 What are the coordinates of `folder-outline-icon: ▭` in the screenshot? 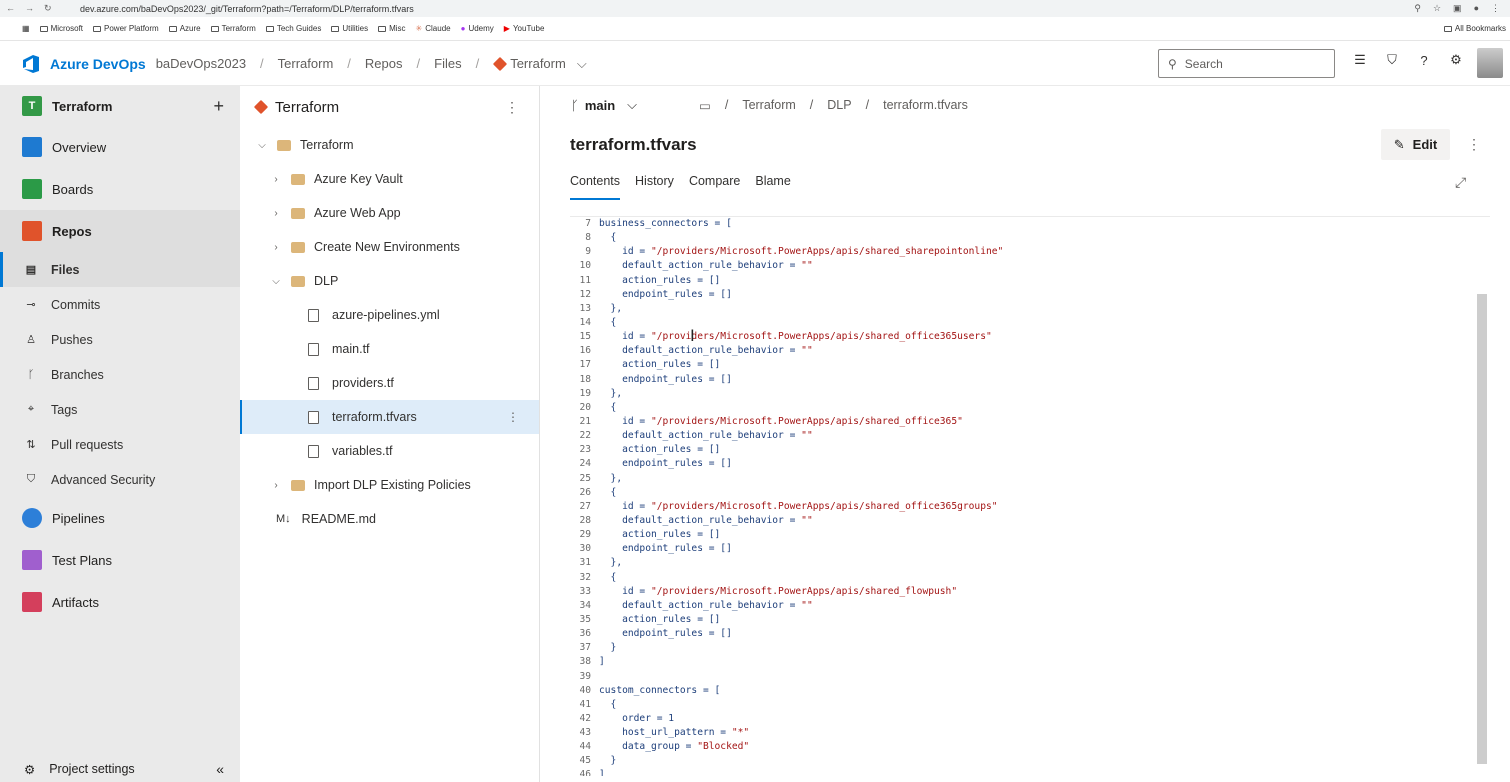 It's located at (705, 105).